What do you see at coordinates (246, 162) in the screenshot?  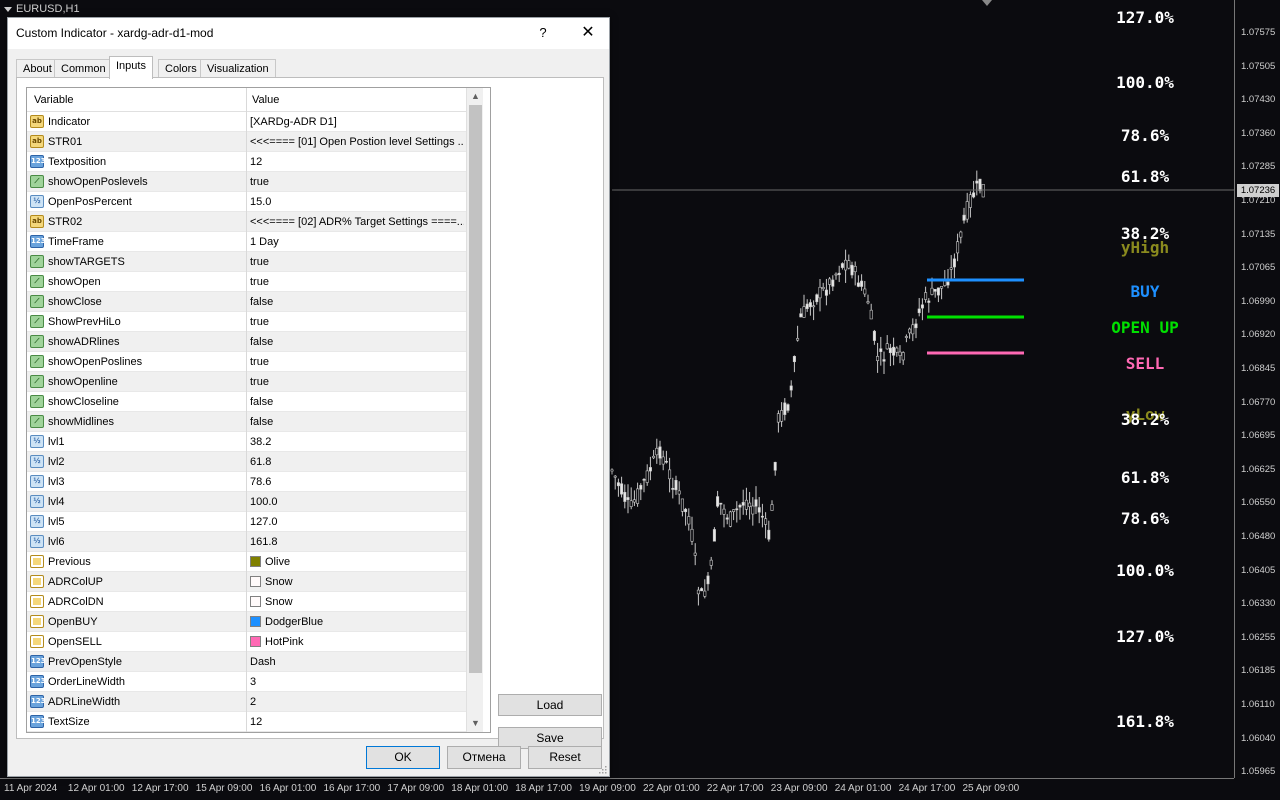 I see `input-row: 123 Textposition 12` at bounding box center [246, 162].